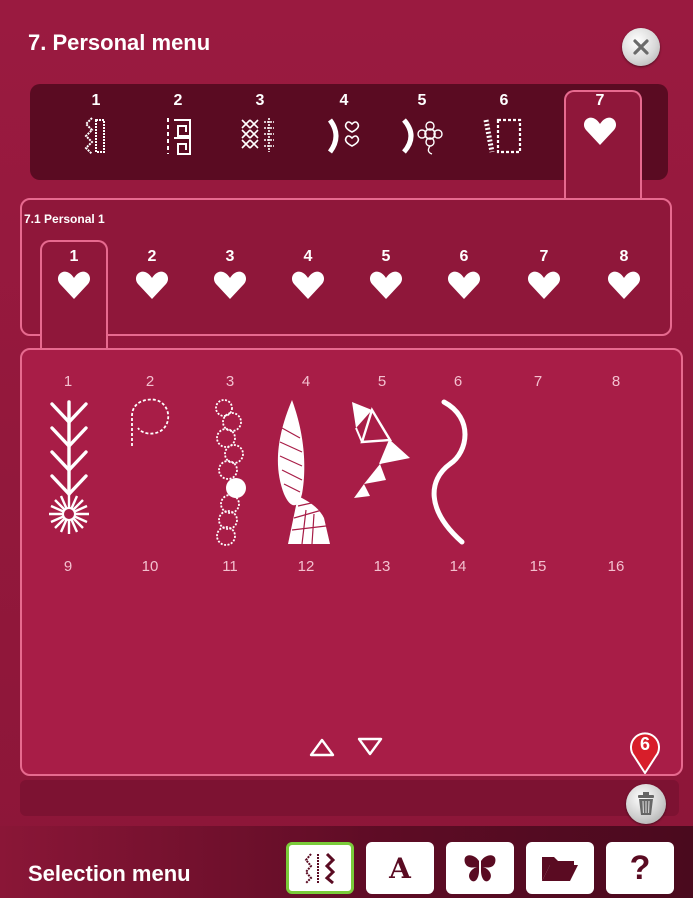 The image size is (693, 898). Describe the element at coordinates (349, 798) in the screenshot. I see `status-band` at that location.